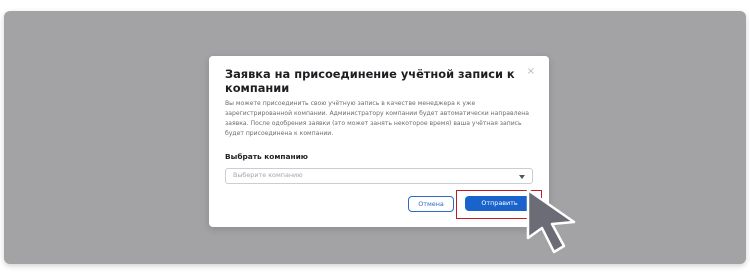  Describe the element at coordinates (431, 204) in the screenshot. I see `cancel-button: Отмена` at that location.